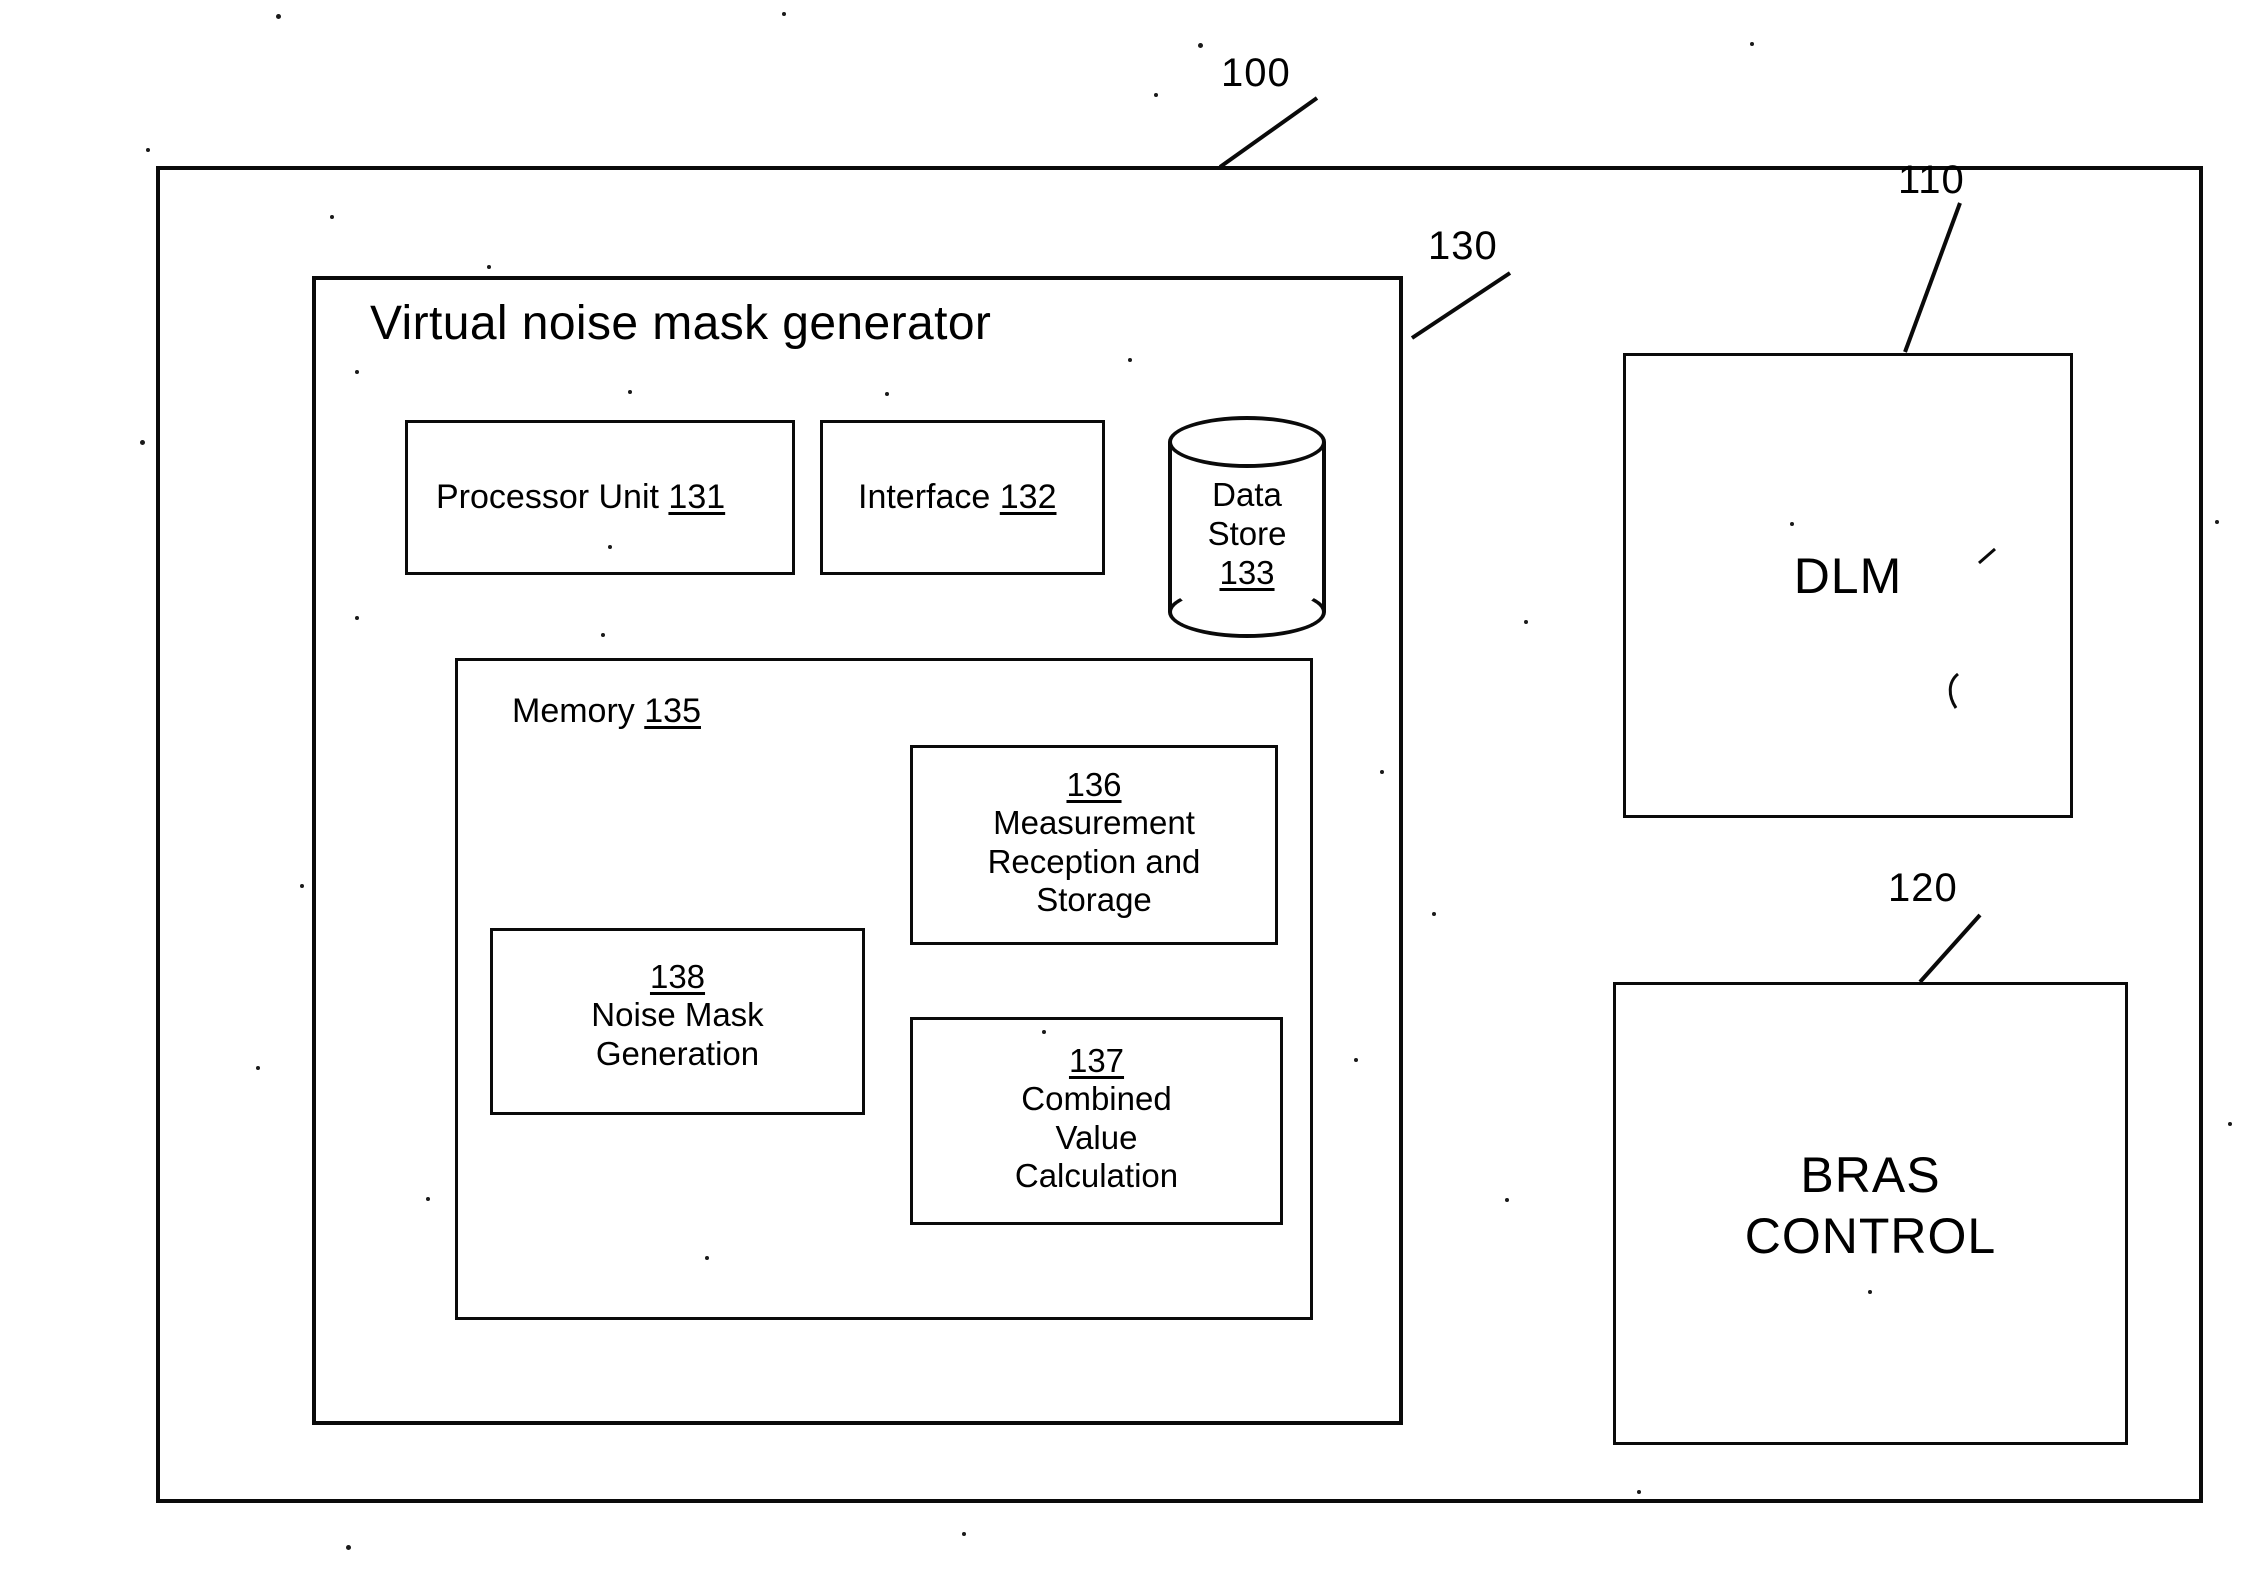 The height and width of the screenshot is (1578, 2244). Describe the element at coordinates (1028, 497) in the screenshot. I see `interface-ref: 132` at that location.